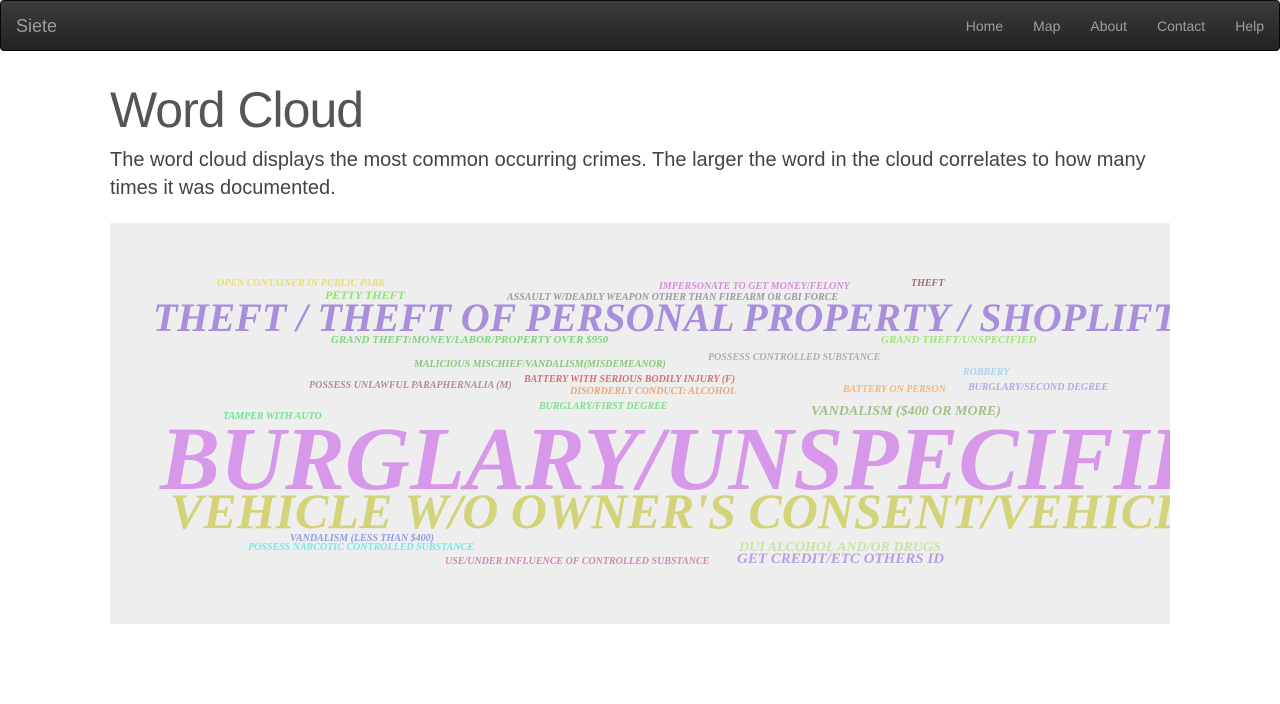 This screenshot has height=704, width=1280. What do you see at coordinates (1046, 26) in the screenshot?
I see `nav-map: Map` at bounding box center [1046, 26].